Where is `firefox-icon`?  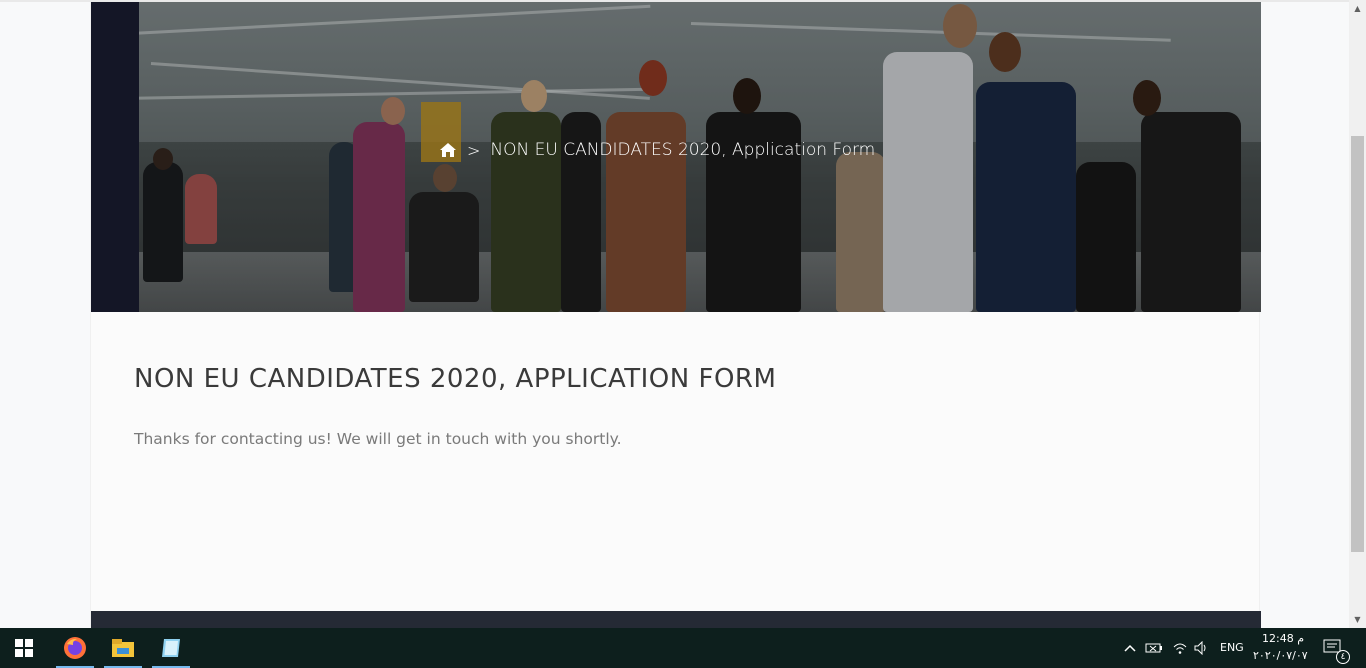
firefox-icon is located at coordinates (75, 648).